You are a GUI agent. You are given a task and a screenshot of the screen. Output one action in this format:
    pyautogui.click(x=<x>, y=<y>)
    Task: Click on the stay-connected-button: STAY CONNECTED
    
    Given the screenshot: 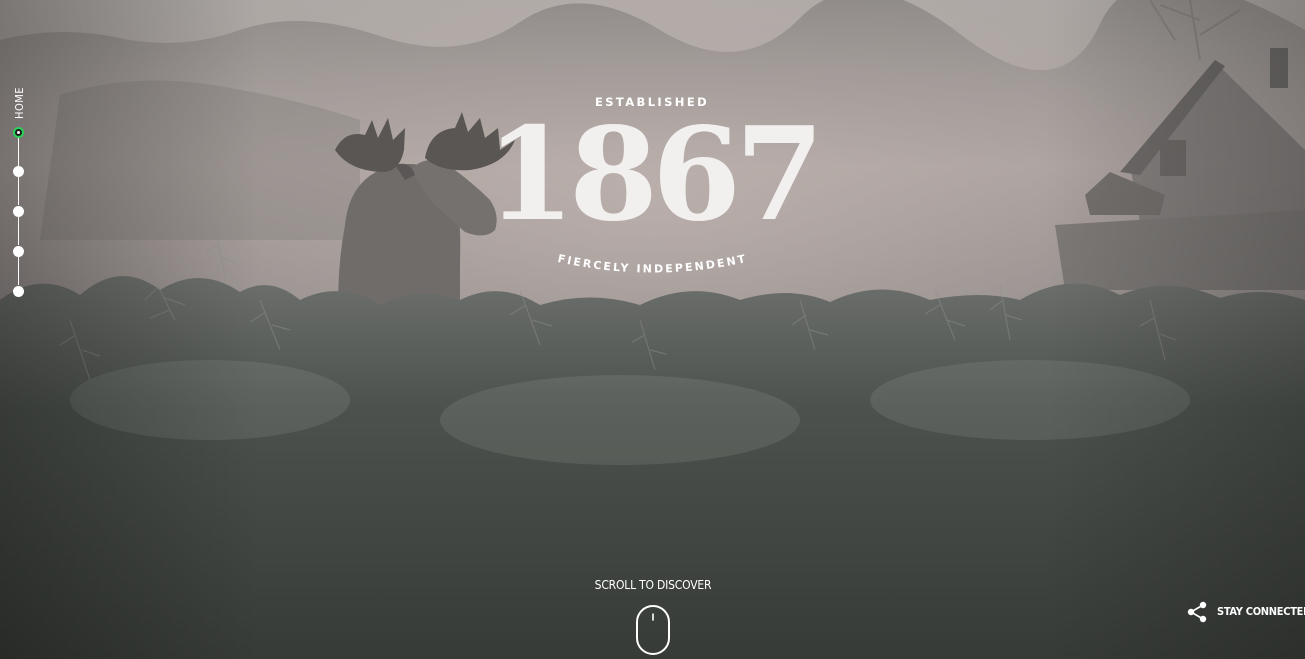 What is the action you would take?
    pyautogui.click(x=1245, y=612)
    